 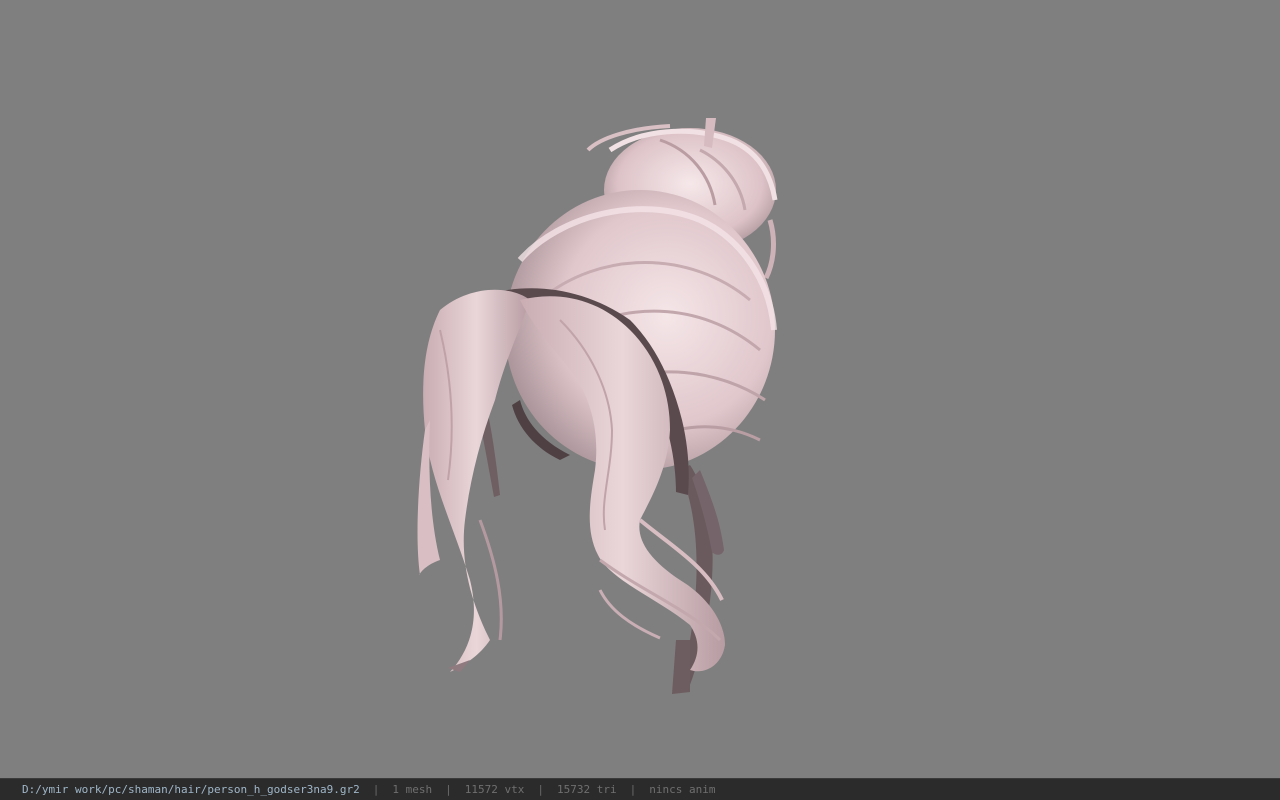 What do you see at coordinates (412, 789) in the screenshot?
I see `mesh-count-label: 1 mesh` at bounding box center [412, 789].